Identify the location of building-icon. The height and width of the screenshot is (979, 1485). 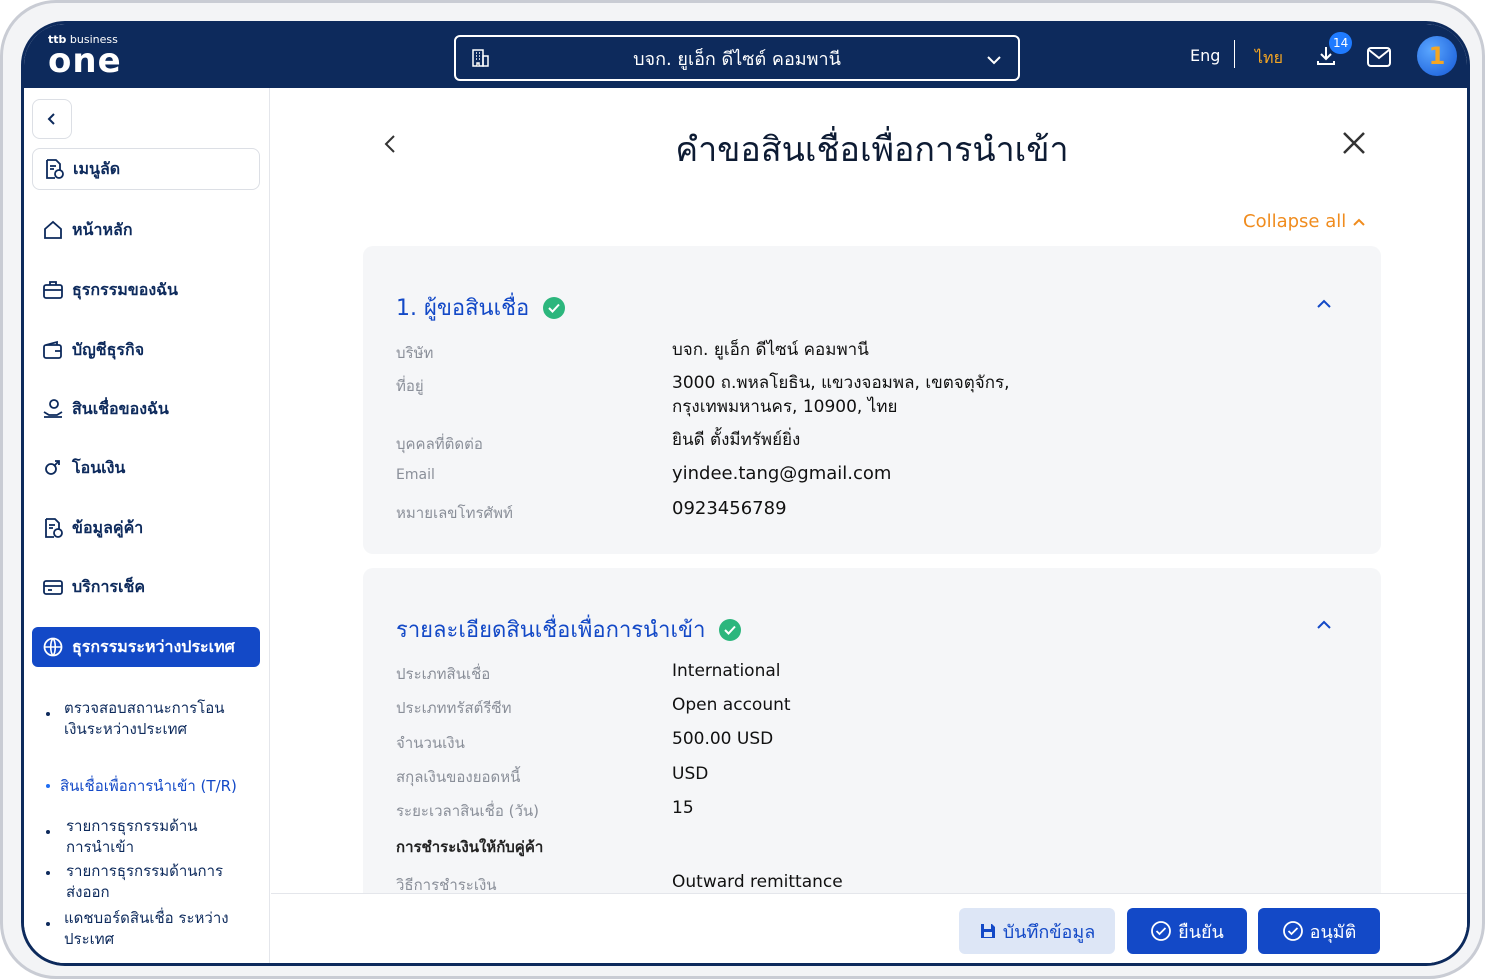
(480, 58).